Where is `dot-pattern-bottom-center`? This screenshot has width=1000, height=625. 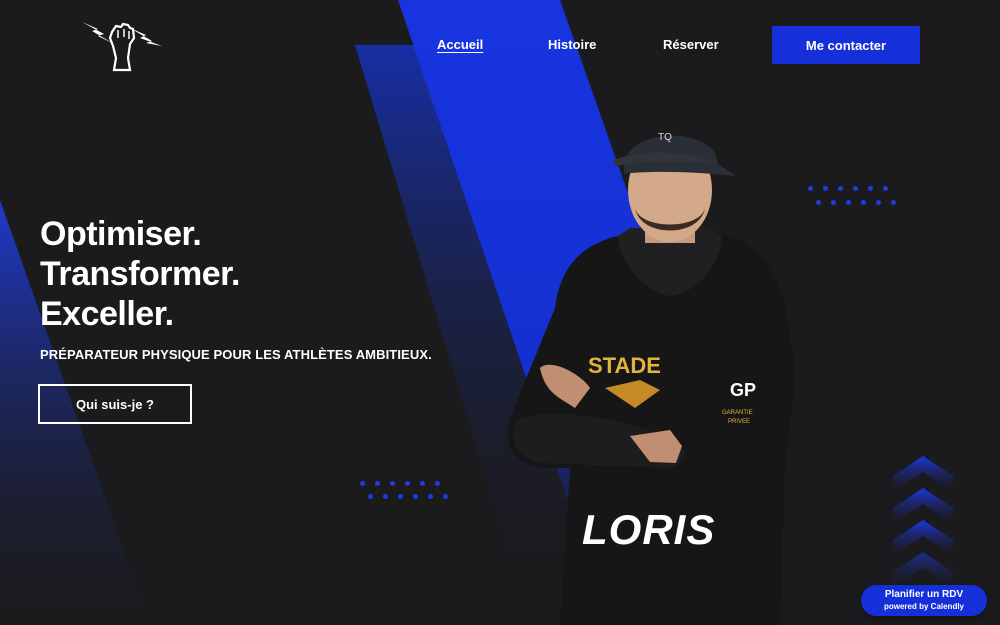
dot-pattern-bottom-center is located at coordinates (408, 492).